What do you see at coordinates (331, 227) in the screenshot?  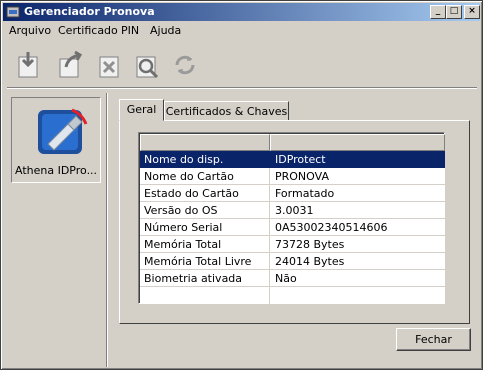 I see `property-value: 0A53002340514606` at bounding box center [331, 227].